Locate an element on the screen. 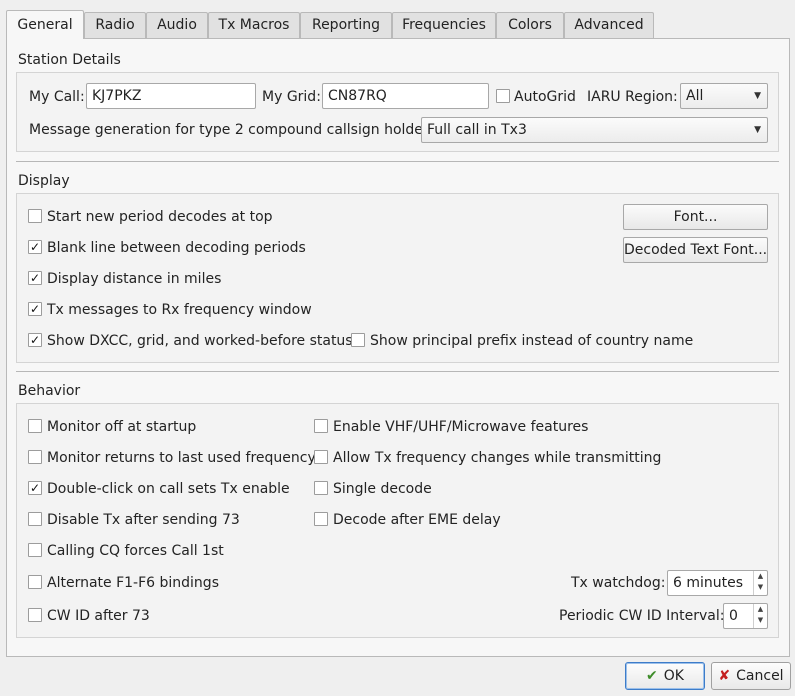  single-decode-checkbox is located at coordinates (321, 488).